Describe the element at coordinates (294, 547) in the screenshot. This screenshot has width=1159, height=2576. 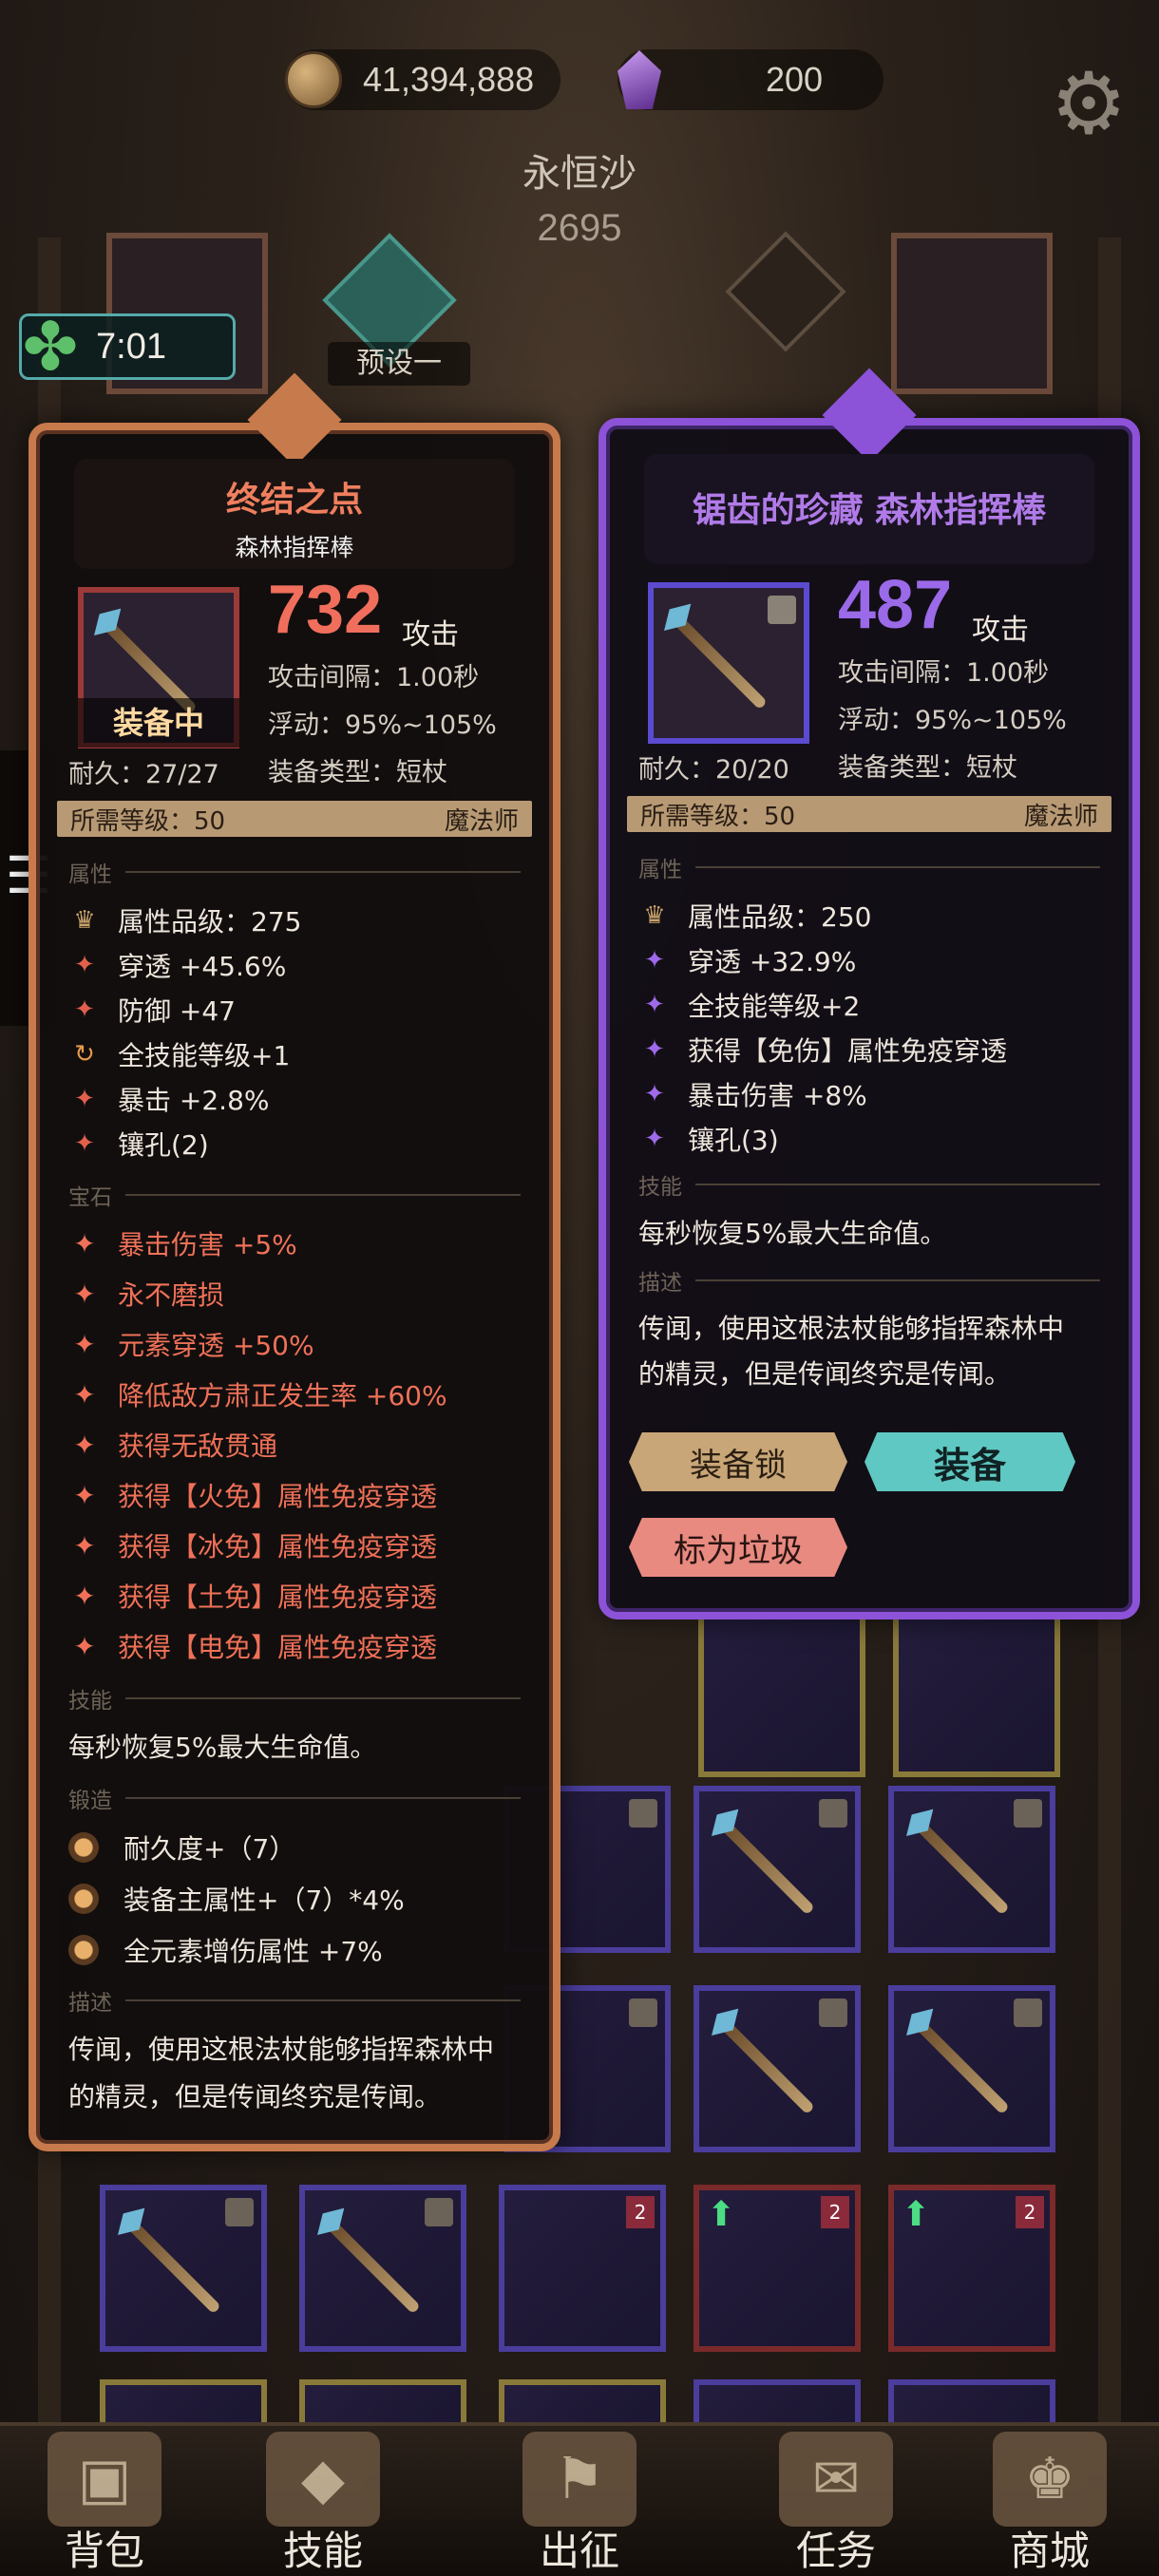
I see `item-base-name: 森林指挥棒` at that location.